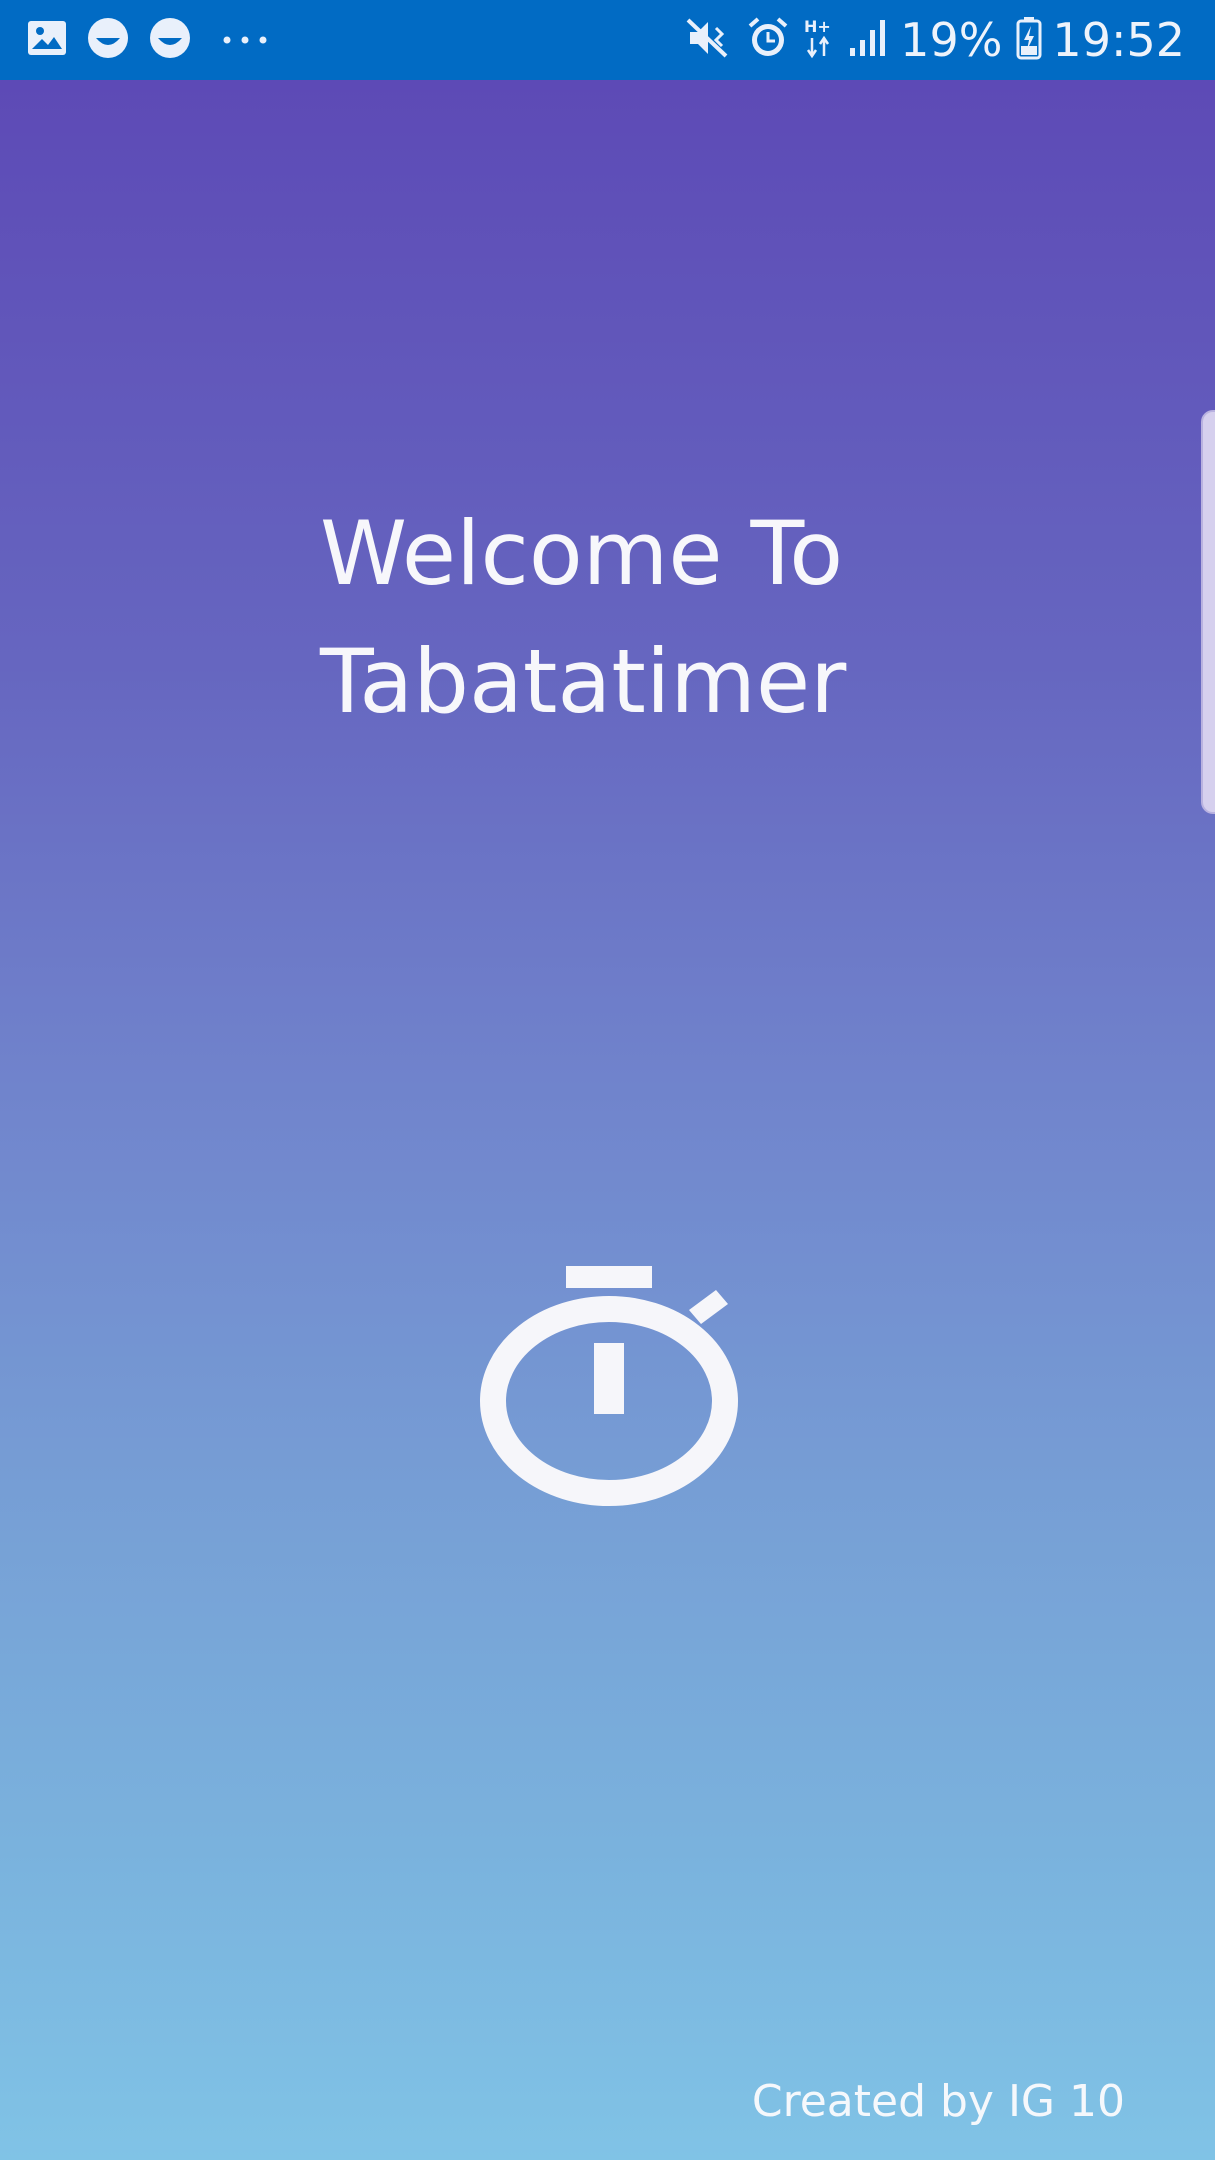  I want to click on more-dots-icon, so click(245, 40).